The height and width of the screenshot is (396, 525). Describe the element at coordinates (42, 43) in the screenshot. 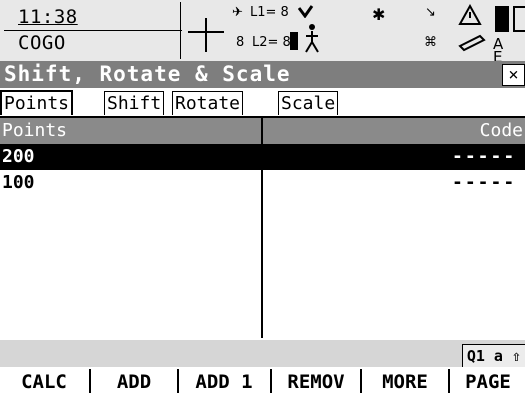

I see `app-name: COGO` at that location.